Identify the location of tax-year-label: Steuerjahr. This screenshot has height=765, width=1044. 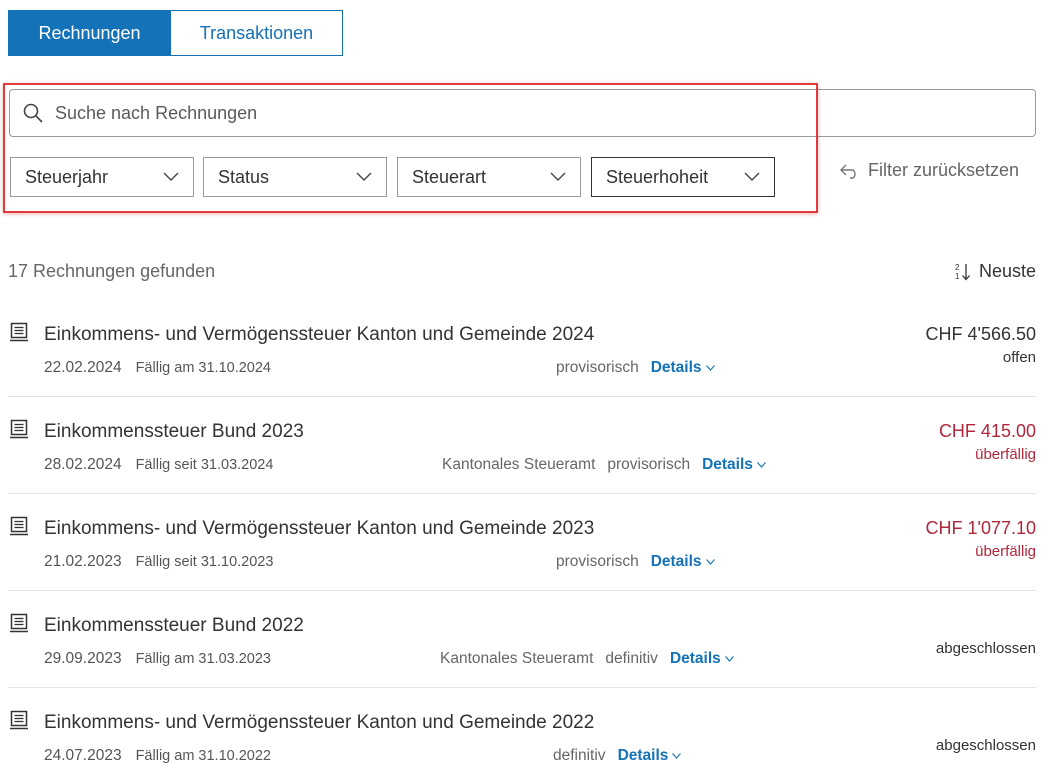
(67, 176).